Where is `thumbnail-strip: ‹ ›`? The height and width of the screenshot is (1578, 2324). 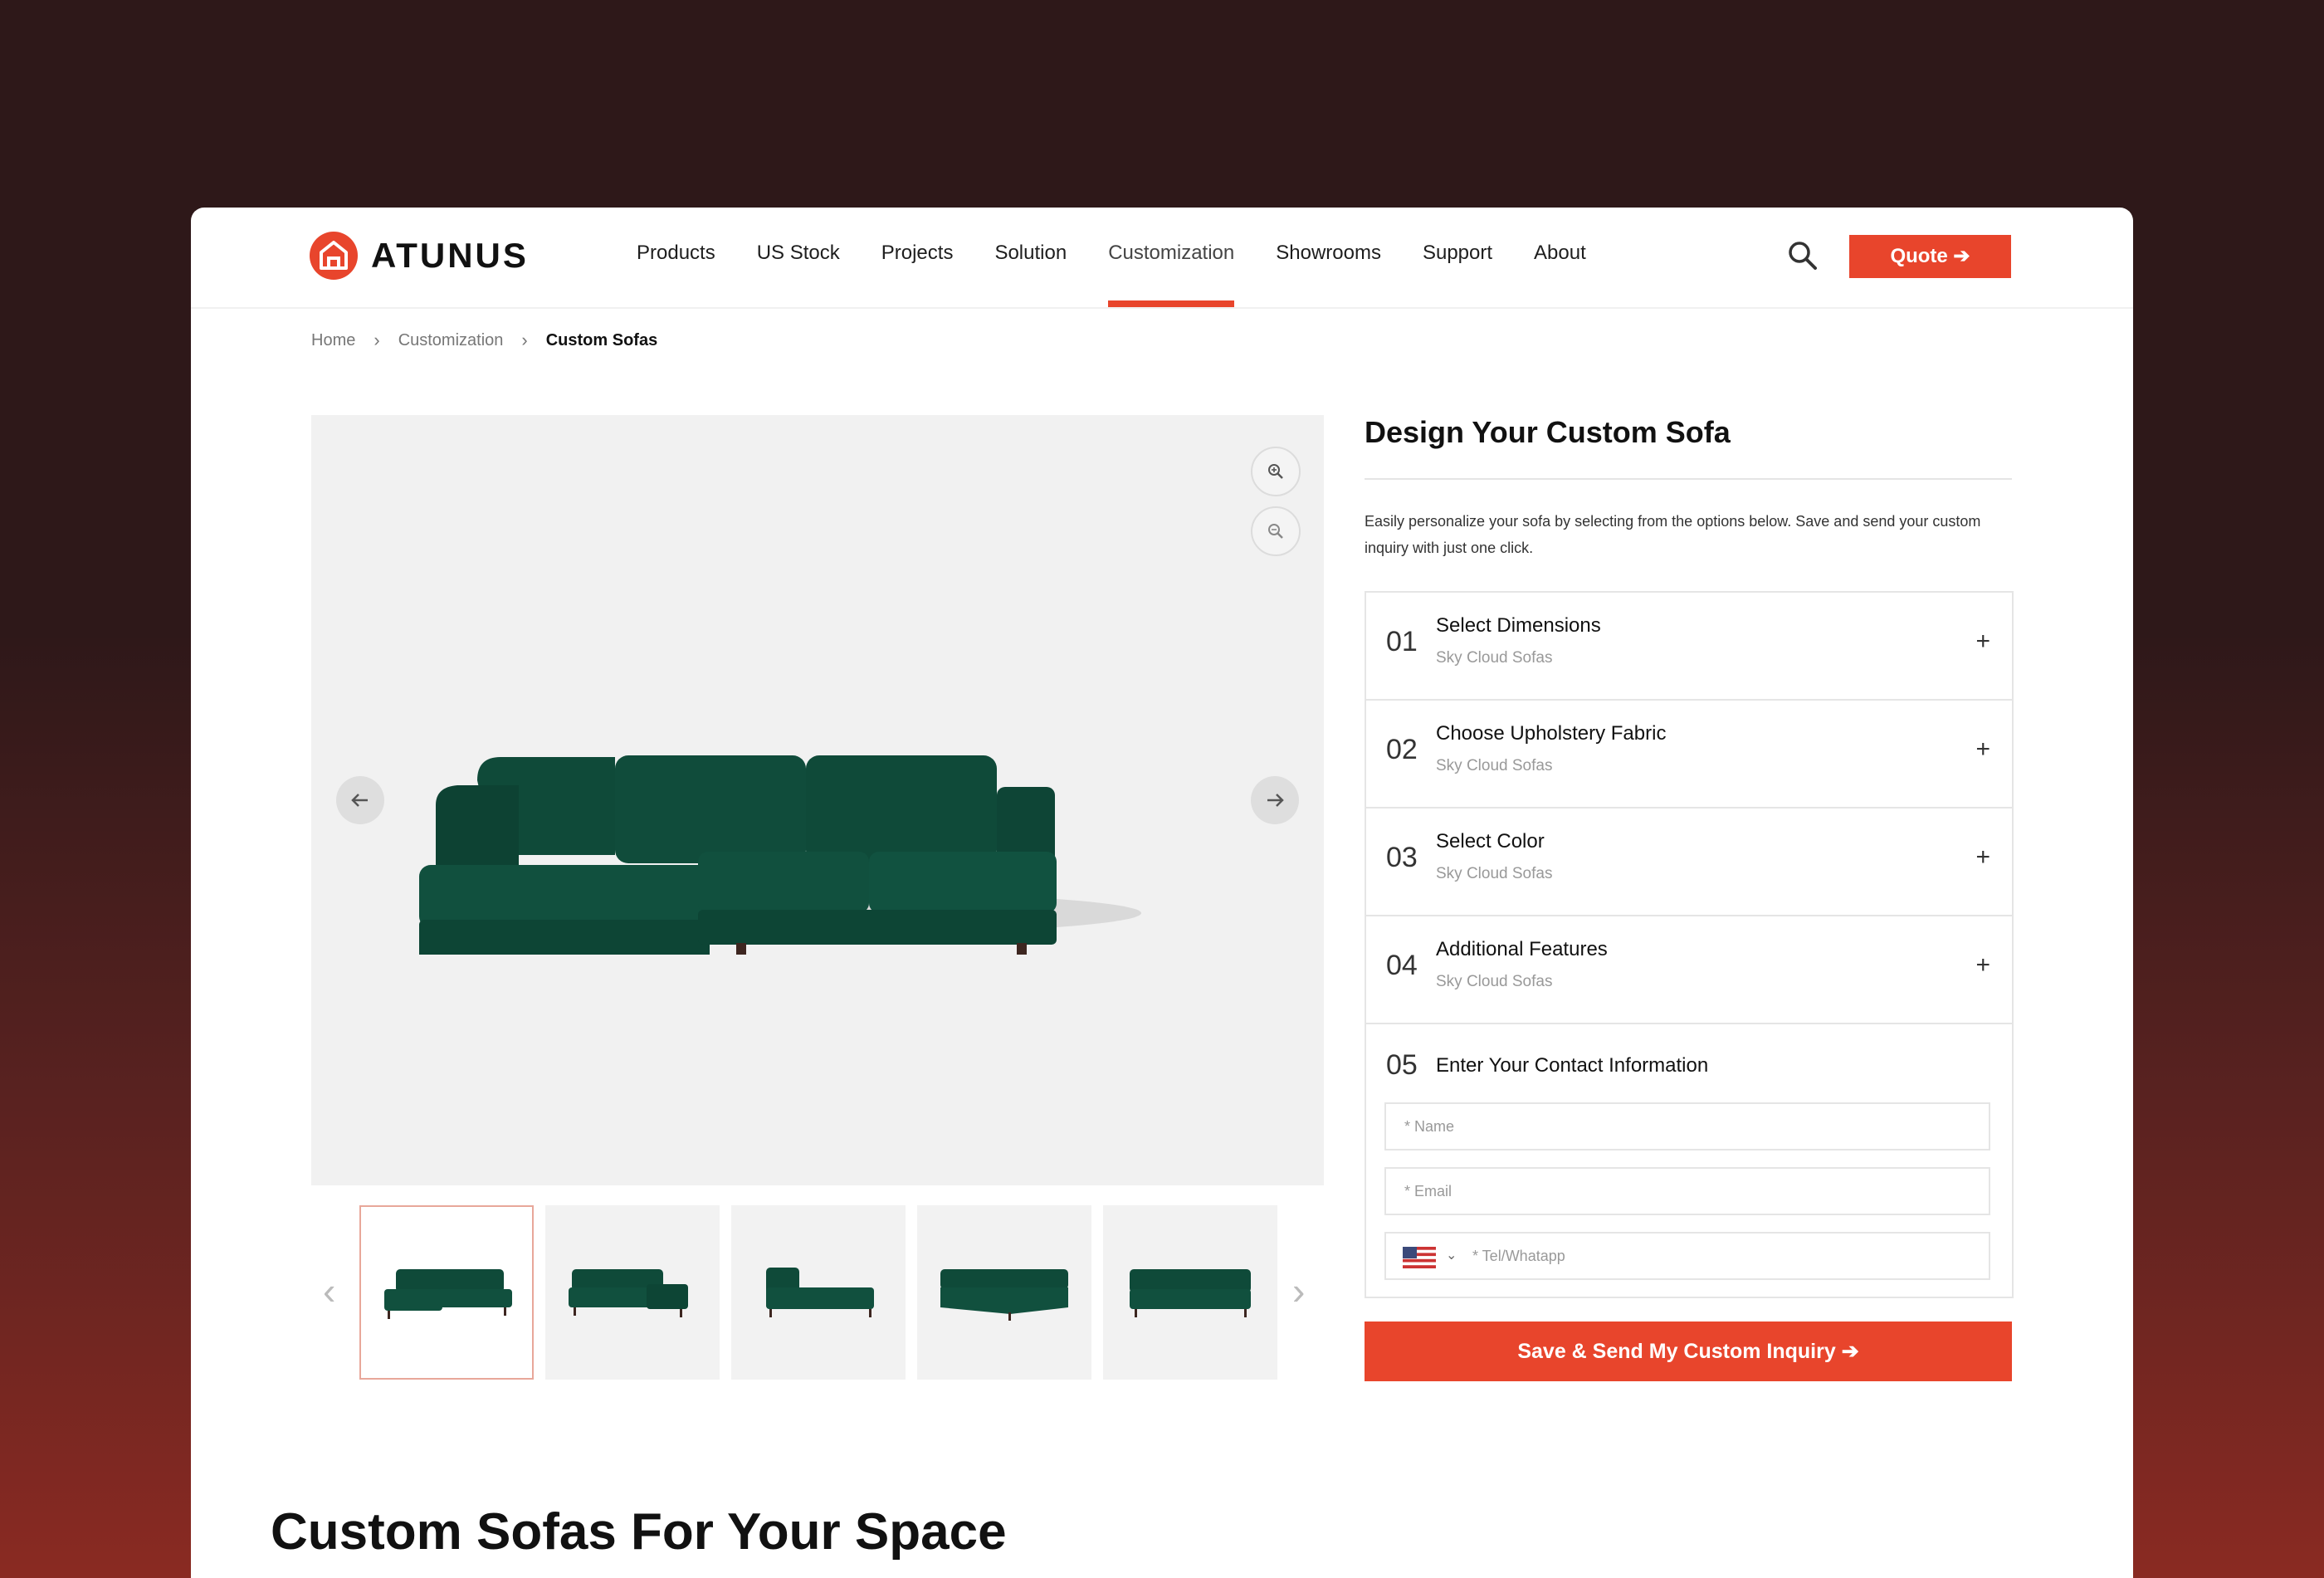 thumbnail-strip: ‹ › is located at coordinates (817, 1293).